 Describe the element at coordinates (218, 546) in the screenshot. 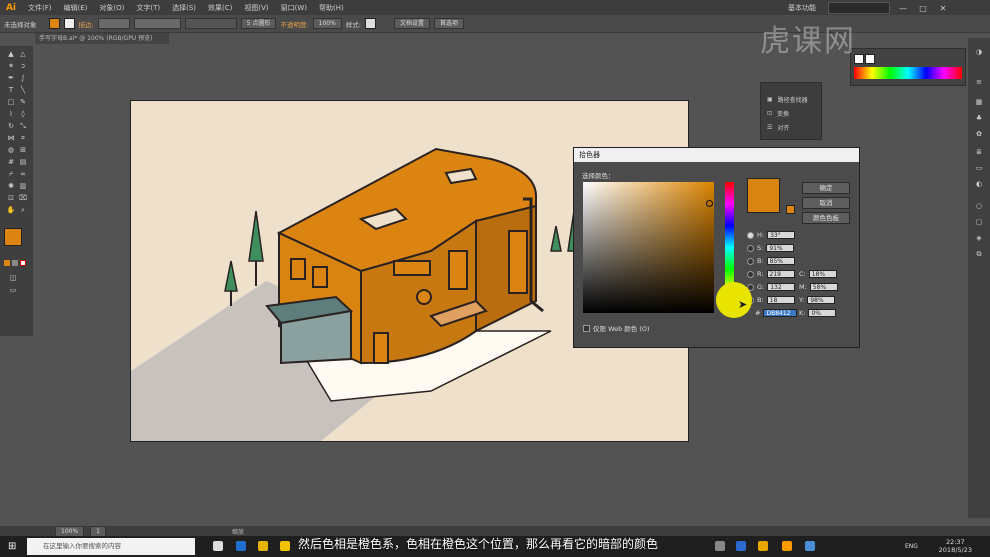

I see `task-view-icon` at that location.